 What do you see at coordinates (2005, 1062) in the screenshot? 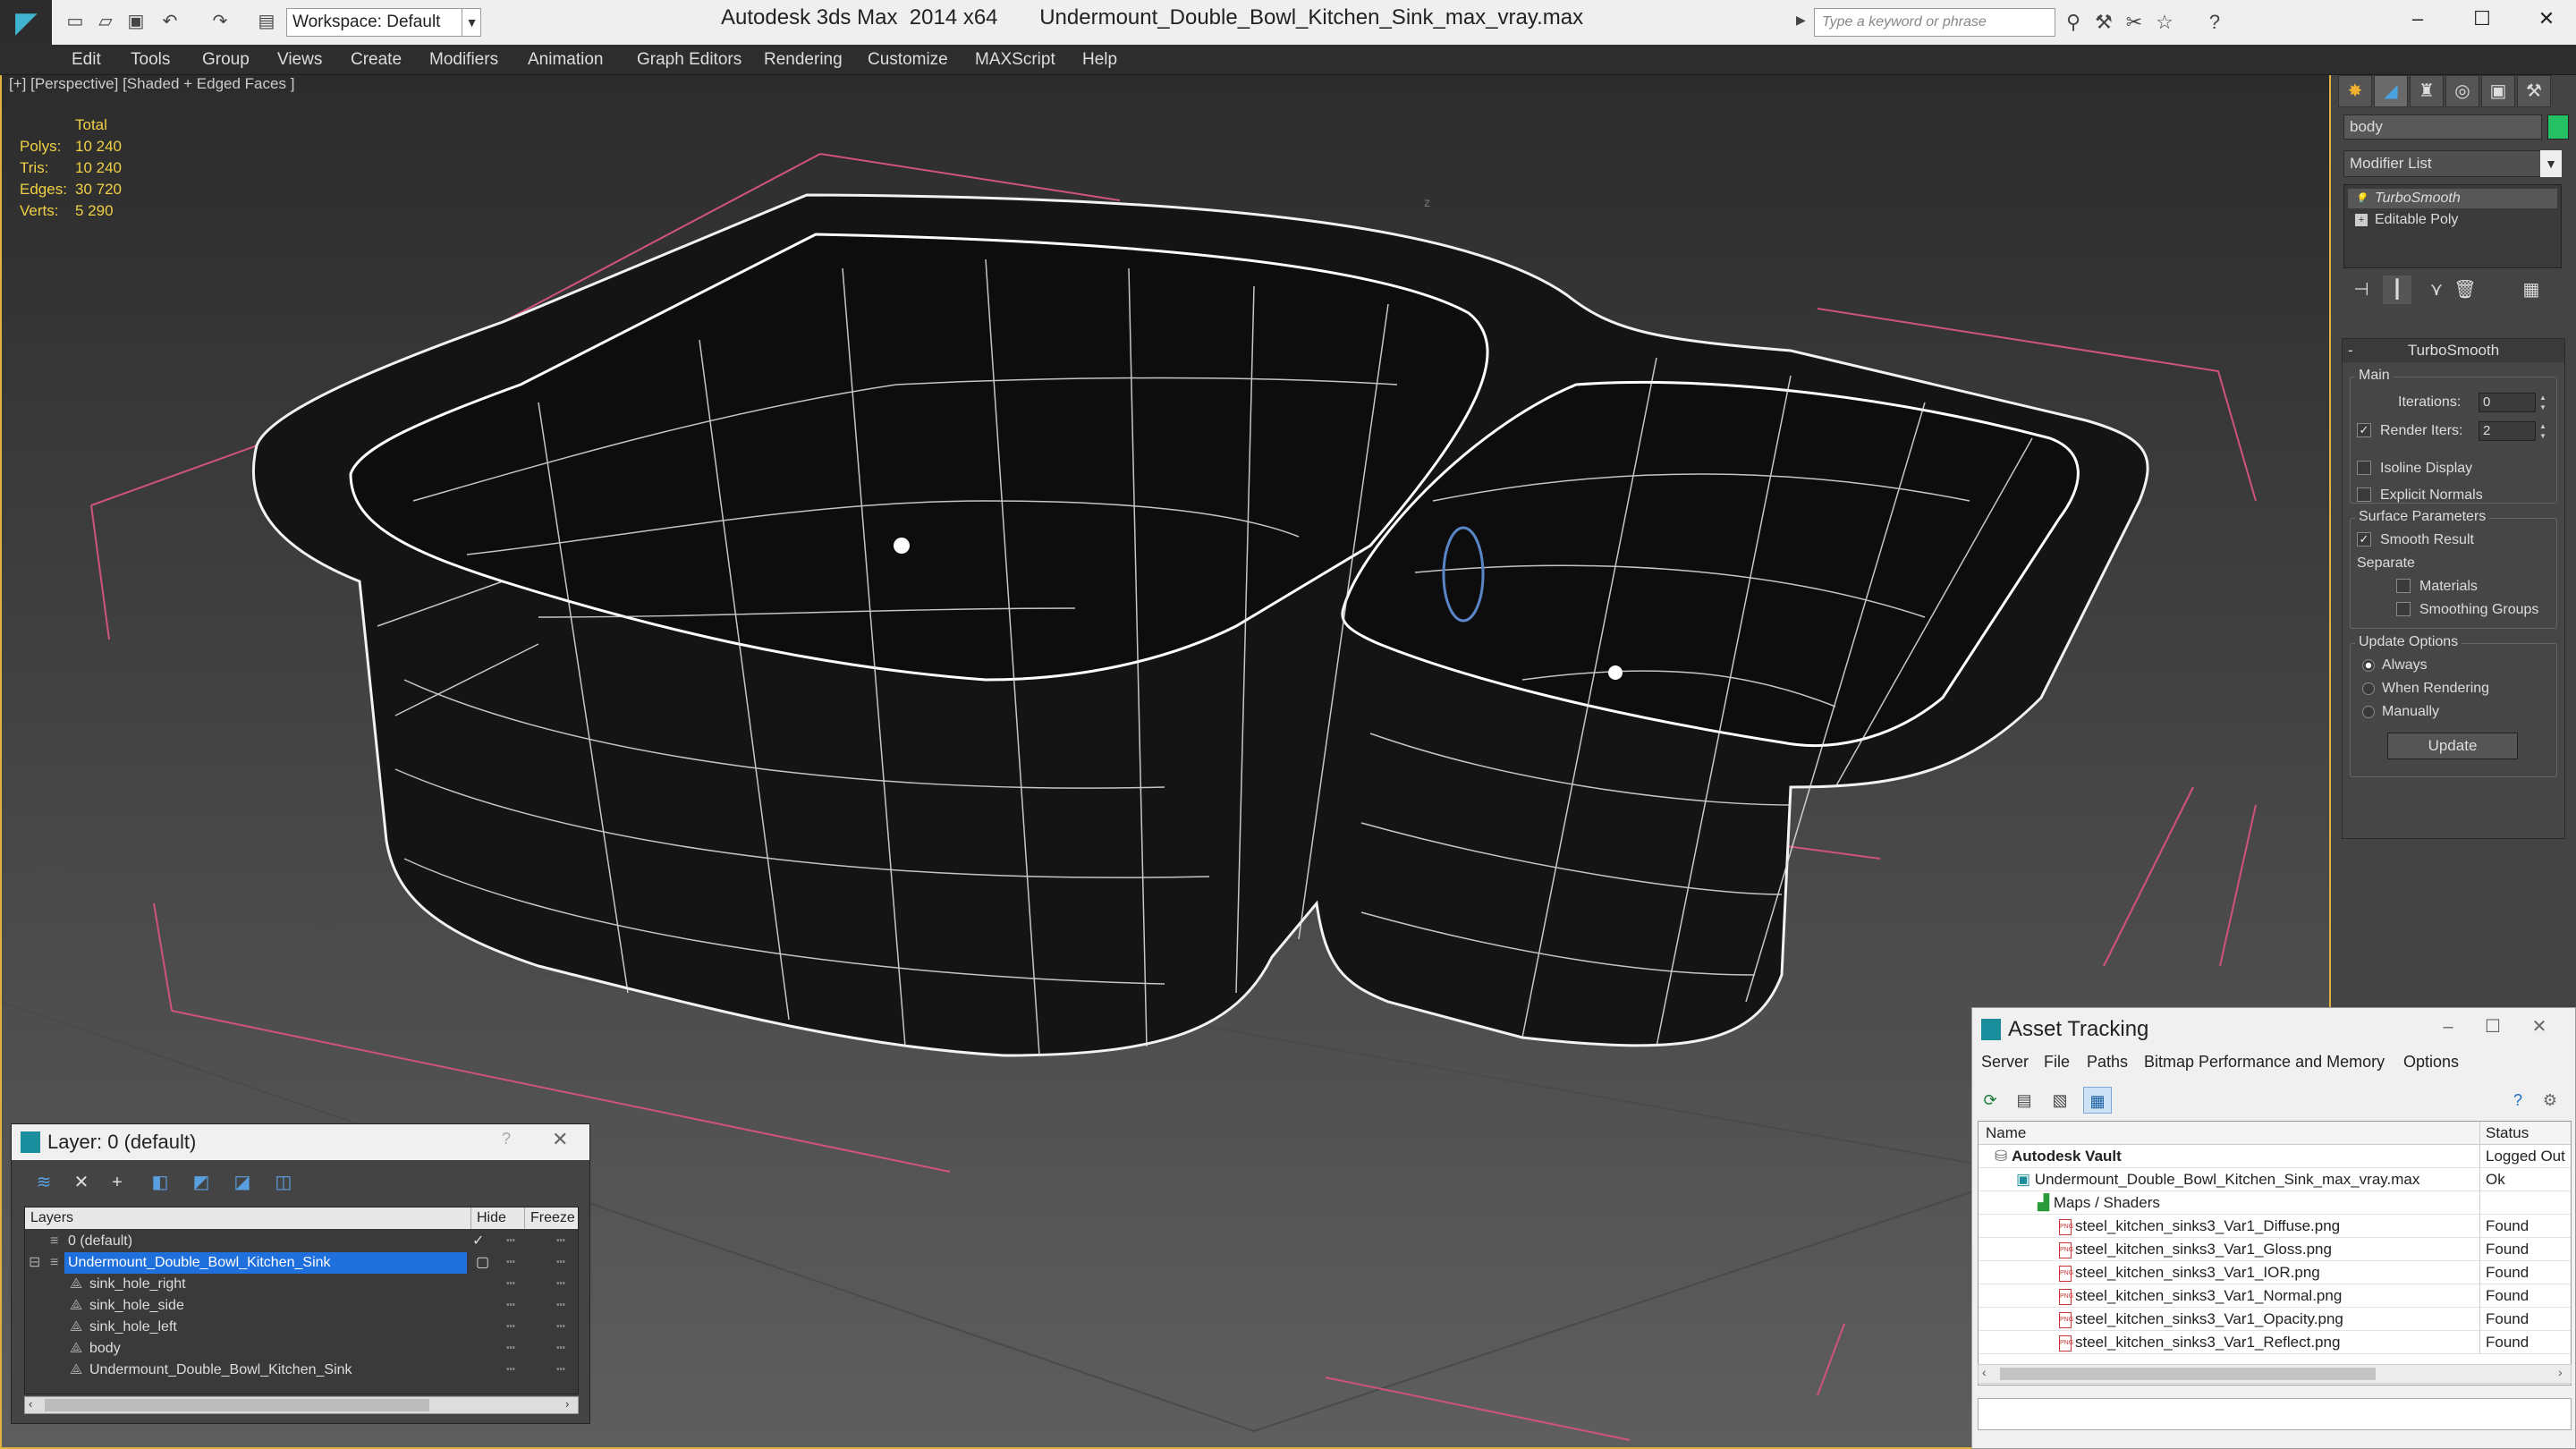
I see `asset-menu-server: Server` at bounding box center [2005, 1062].